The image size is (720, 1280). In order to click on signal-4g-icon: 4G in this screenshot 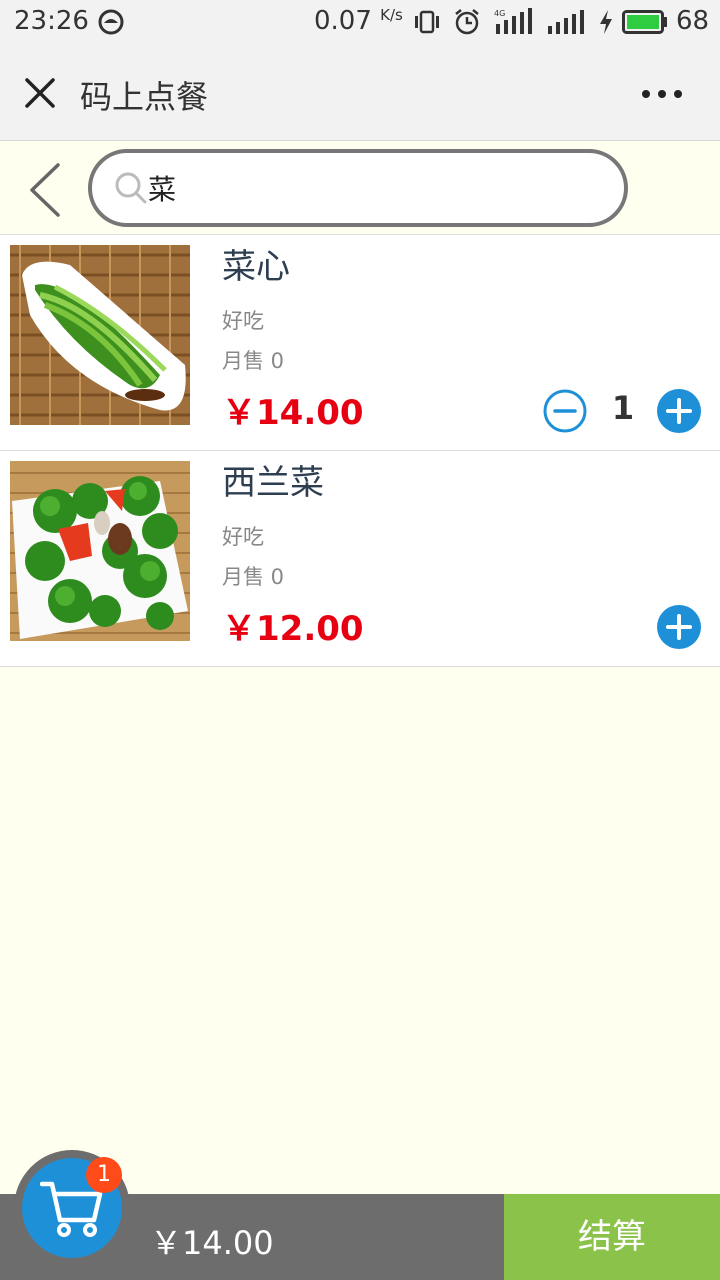, I will do `click(513, 21)`.